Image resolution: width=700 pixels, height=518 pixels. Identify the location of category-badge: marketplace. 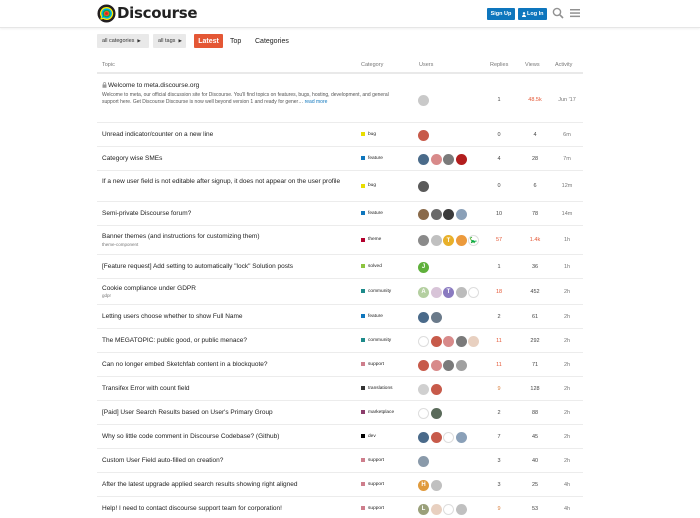
(377, 412).